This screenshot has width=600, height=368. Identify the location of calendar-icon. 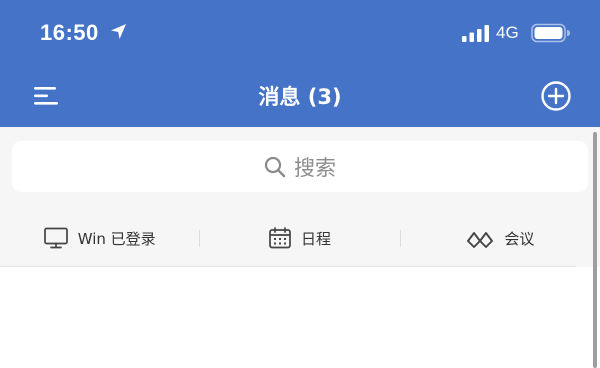
(280, 238).